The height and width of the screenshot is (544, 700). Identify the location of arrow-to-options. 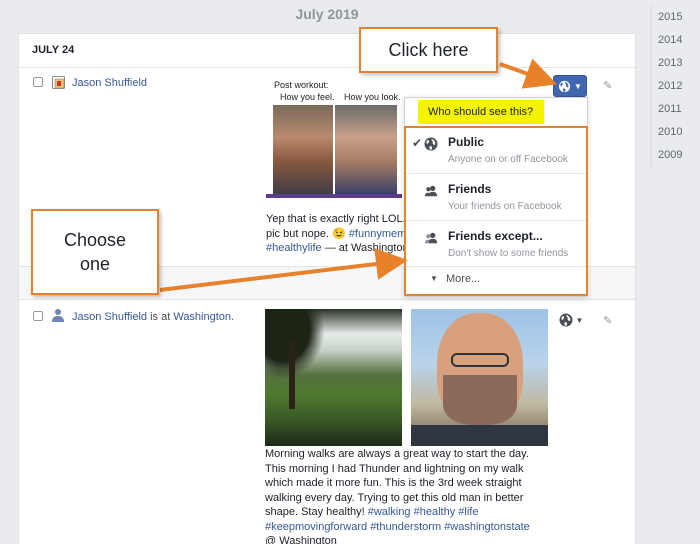
(283, 270).